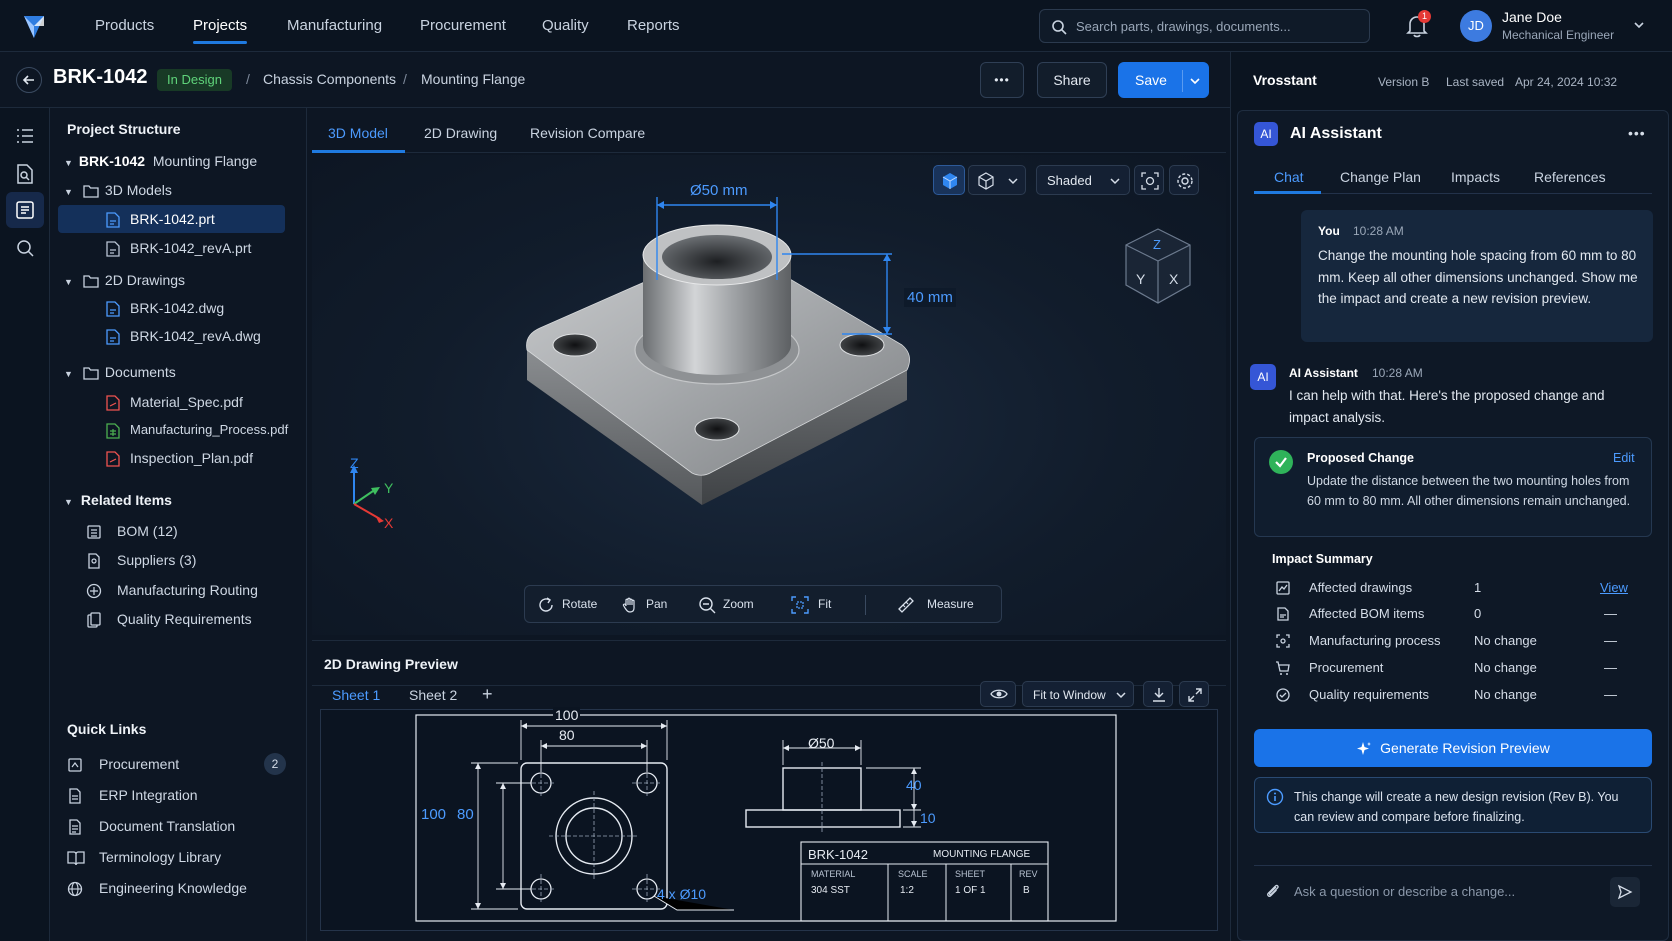 This screenshot has height=941, width=1672. I want to click on tab-3d-model: 3D Model, so click(358, 133).